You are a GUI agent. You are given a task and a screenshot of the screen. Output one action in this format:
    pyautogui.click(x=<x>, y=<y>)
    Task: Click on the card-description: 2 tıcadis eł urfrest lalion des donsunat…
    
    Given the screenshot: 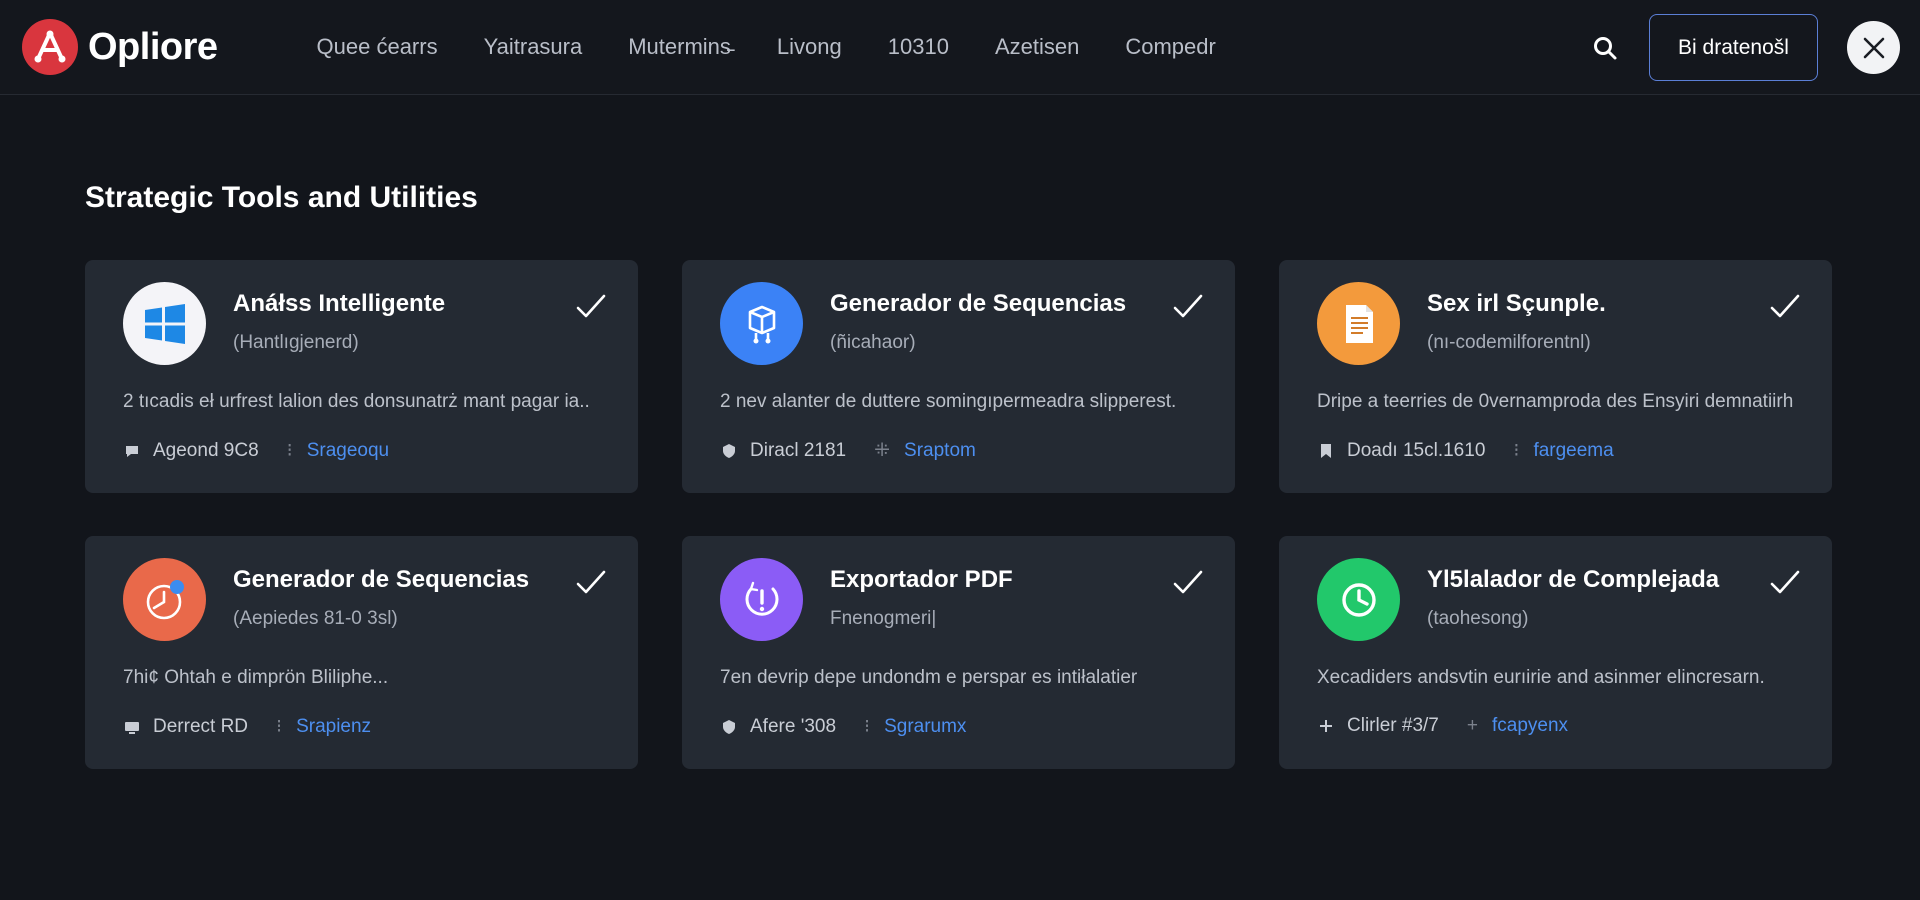 What is the action you would take?
    pyautogui.click(x=356, y=401)
    